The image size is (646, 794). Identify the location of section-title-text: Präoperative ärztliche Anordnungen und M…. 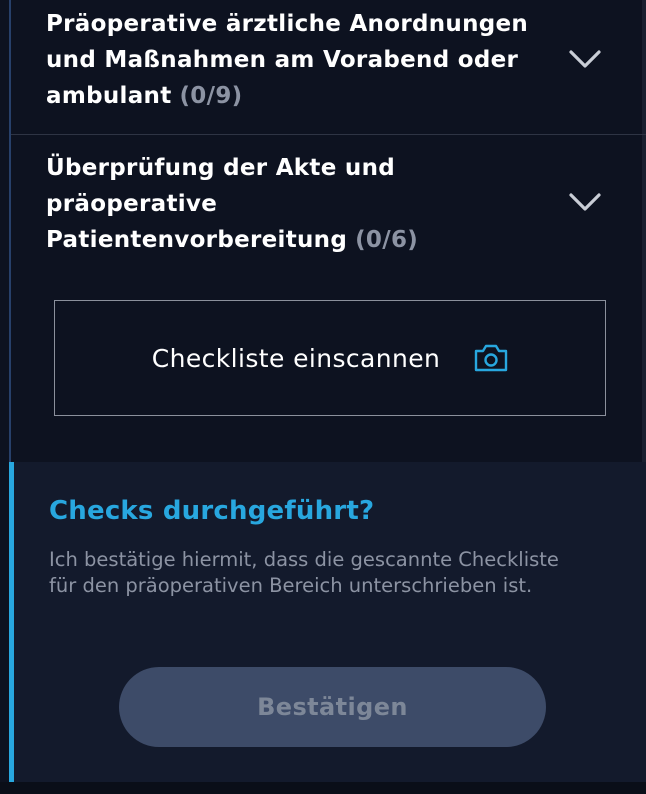
(287, 60).